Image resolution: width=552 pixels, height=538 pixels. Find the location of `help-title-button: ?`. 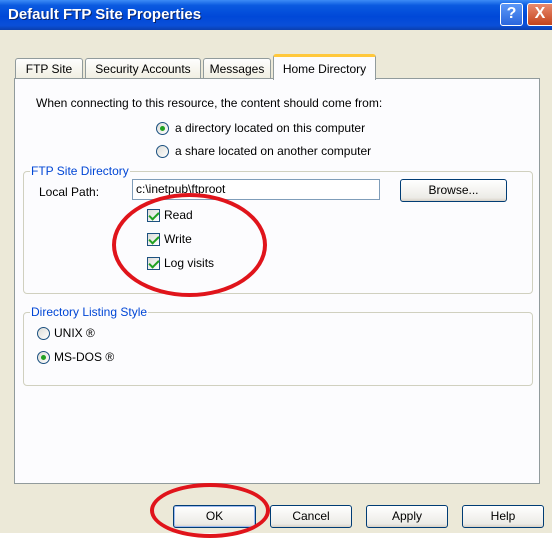

help-title-button: ? is located at coordinates (511, 14).